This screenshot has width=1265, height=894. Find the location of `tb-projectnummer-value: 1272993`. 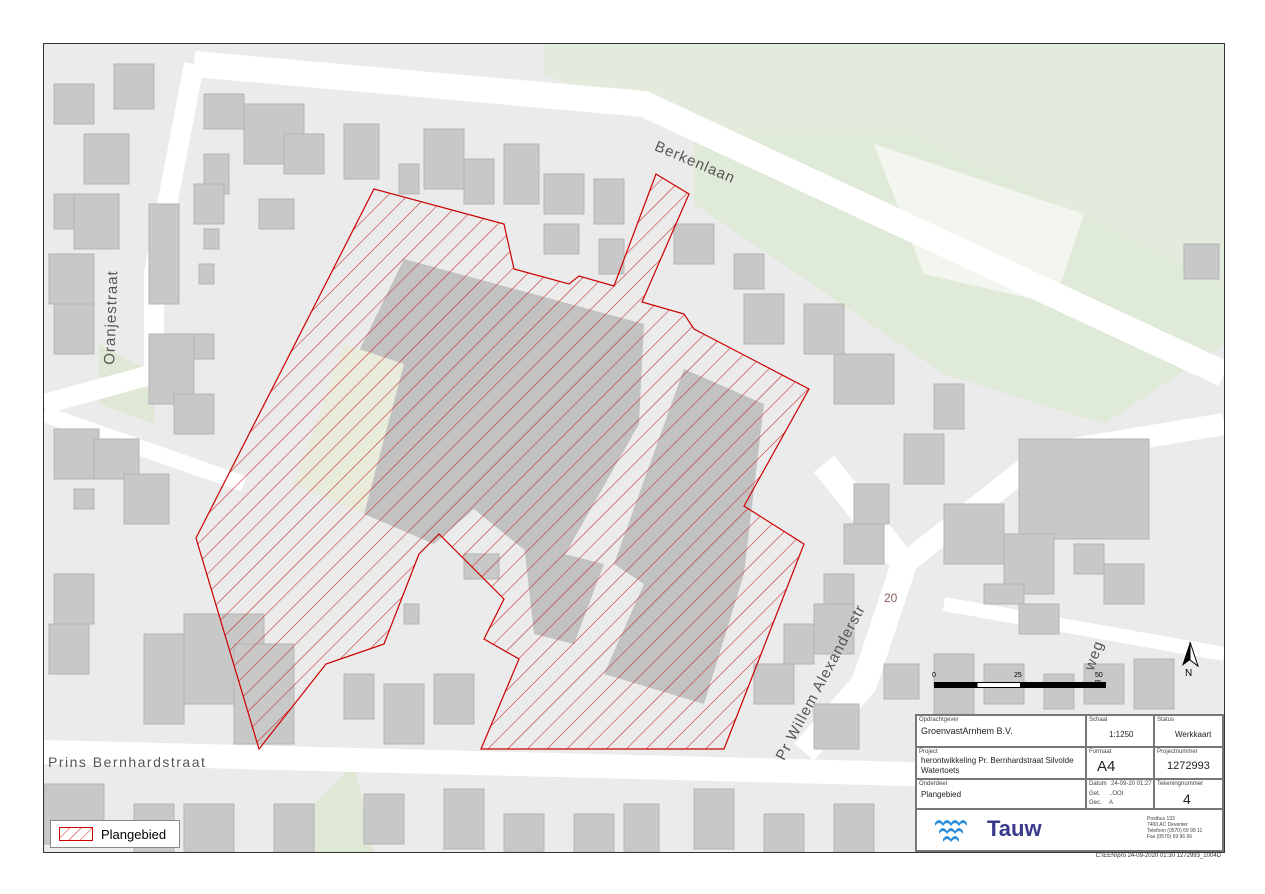

tb-projectnummer-value: 1272993 is located at coordinates (1188, 766).